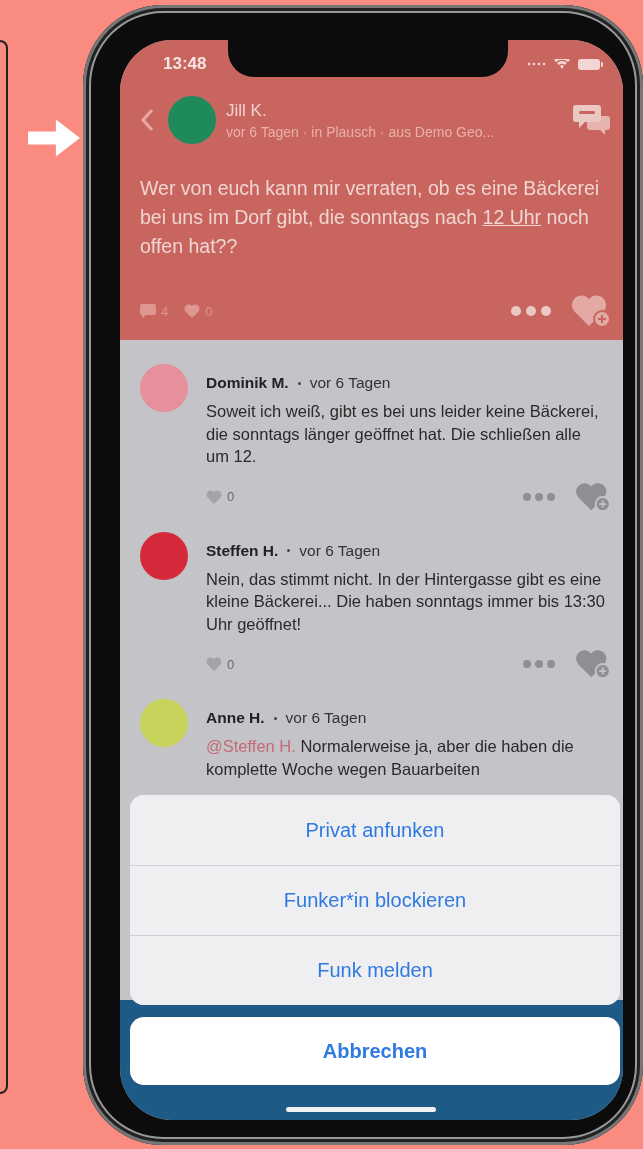 The height and width of the screenshot is (1149, 643). Describe the element at coordinates (390, 758) in the screenshot. I see `comment-text: @Steffen H. Normalerweise ja, aber die haben die komplette Woche wegen Bauarbeiten` at that location.